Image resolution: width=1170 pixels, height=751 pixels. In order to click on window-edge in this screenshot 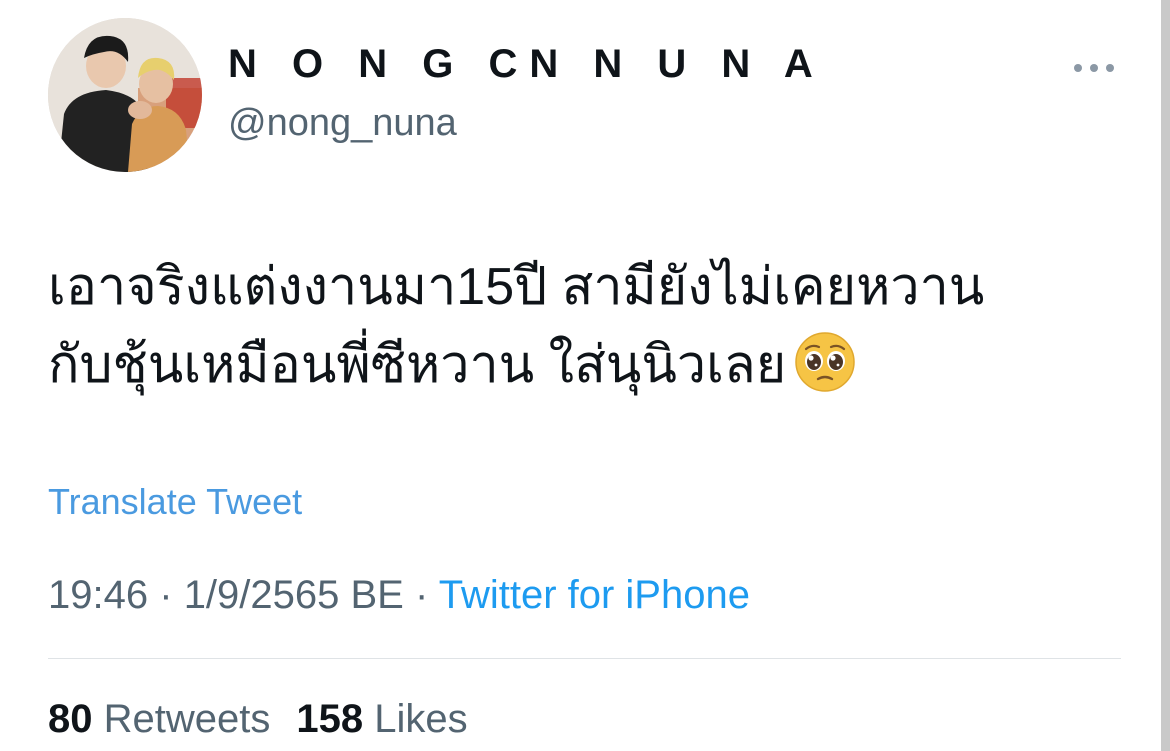, I will do `click(1165, 375)`.